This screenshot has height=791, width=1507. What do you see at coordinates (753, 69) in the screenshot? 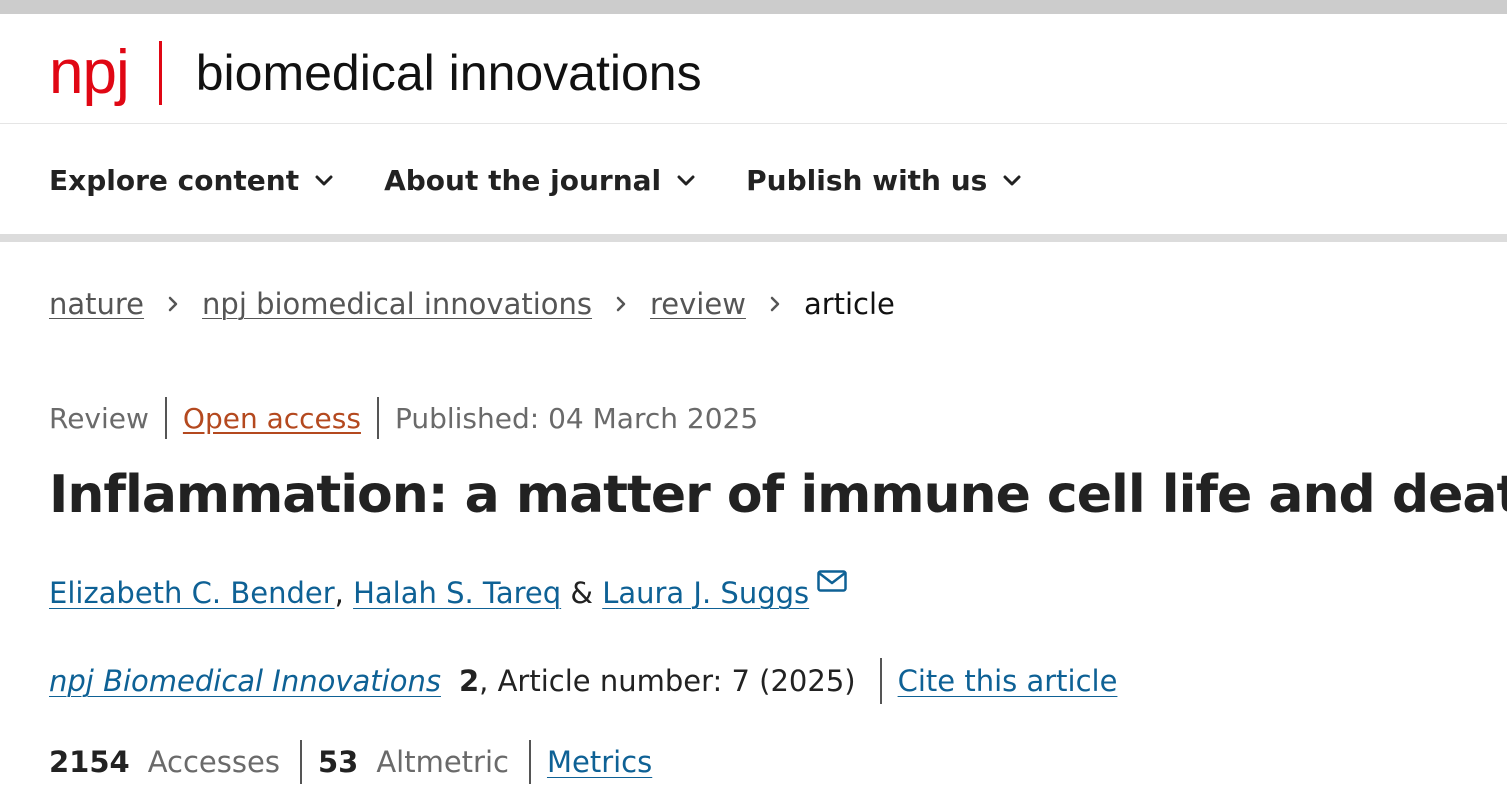
I see `site-header: npj biomedical innovations` at bounding box center [753, 69].